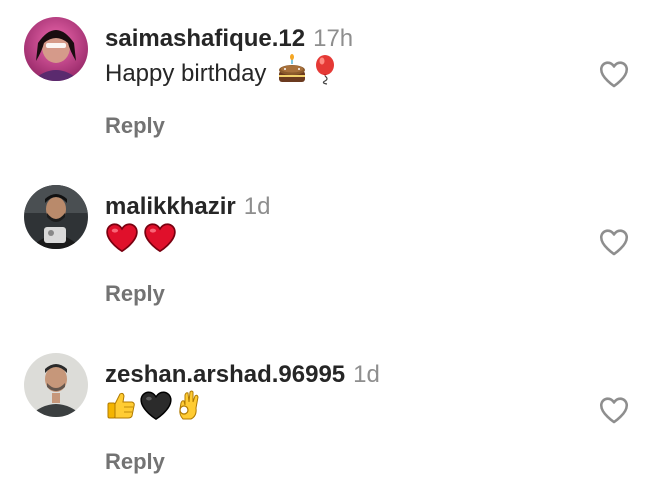 This screenshot has width=653, height=504. I want to click on comment-timestamp: 17h, so click(333, 38).